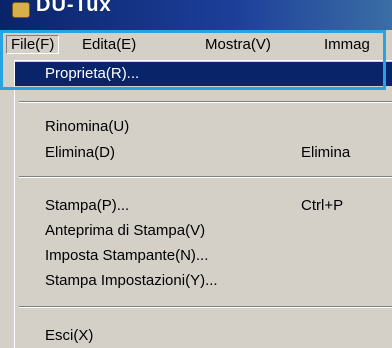 The width and height of the screenshot is (392, 348). I want to click on menu-item-print-preview: Anteprima di Stampa(V), so click(203, 231).